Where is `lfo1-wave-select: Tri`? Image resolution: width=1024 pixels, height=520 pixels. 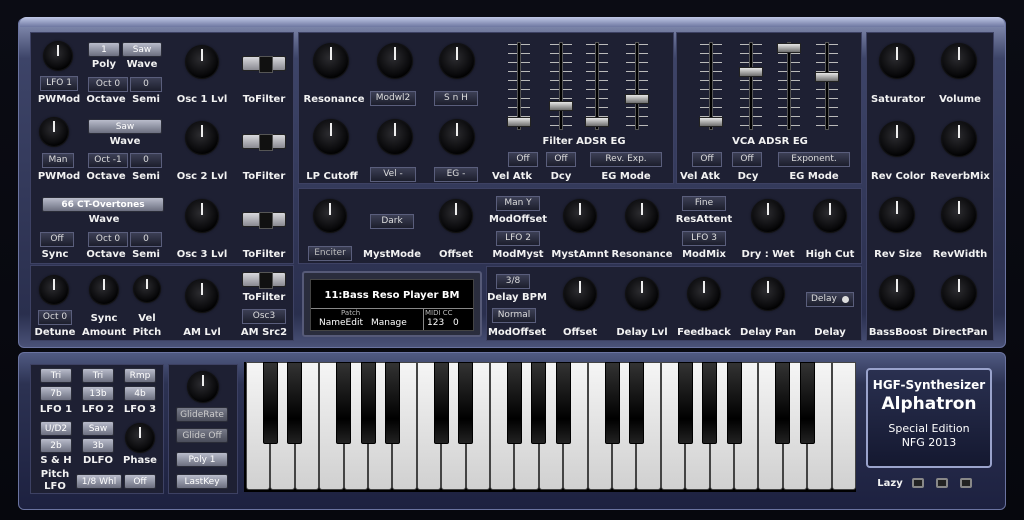
lfo1-wave-select: Tri is located at coordinates (56, 375).